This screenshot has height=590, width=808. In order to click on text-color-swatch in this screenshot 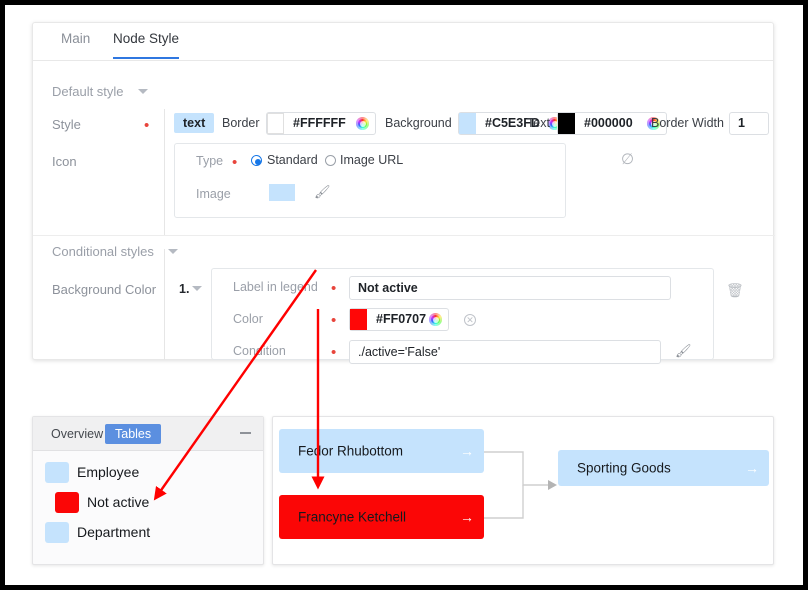, I will do `click(566, 123)`.